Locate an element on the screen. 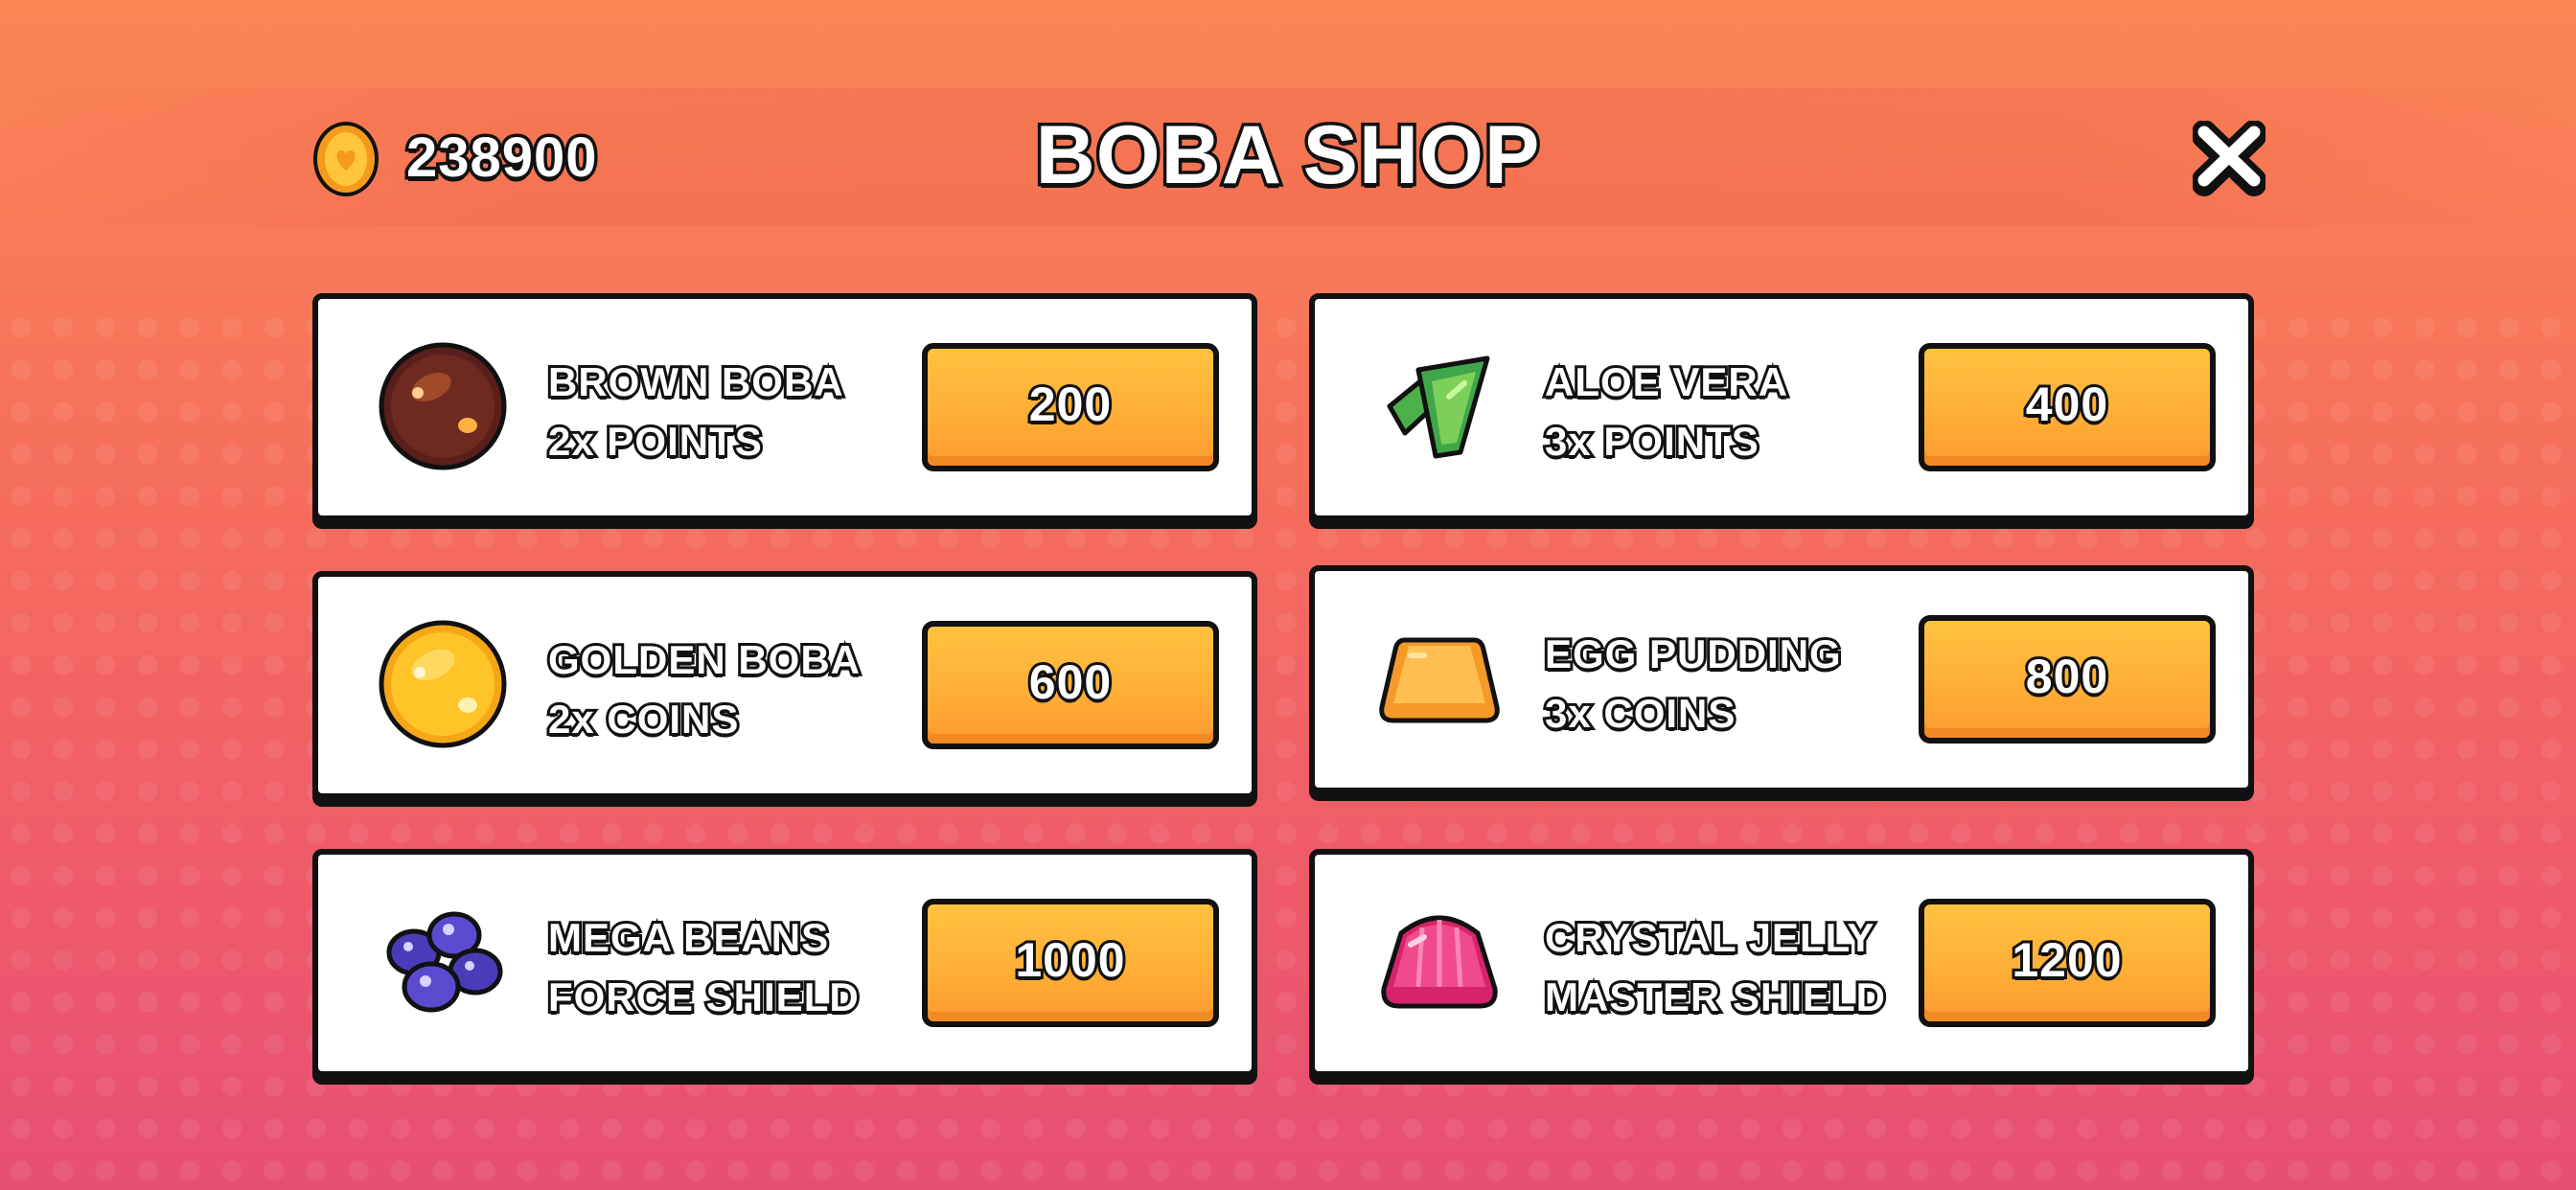 Image resolution: width=2576 pixels, height=1190 pixels. item-effect: 3x COINS is located at coordinates (1639, 714).